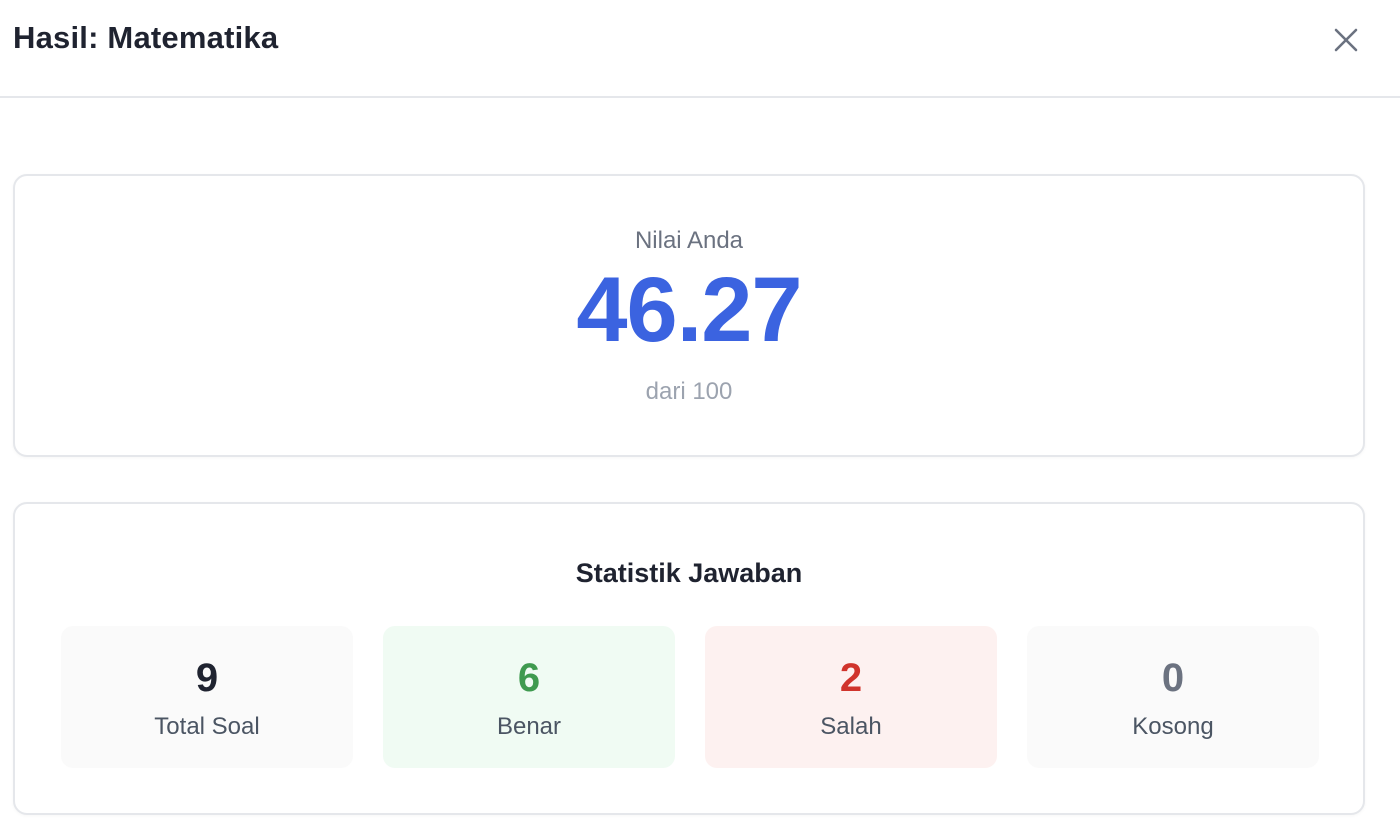  I want to click on stat-wrong-label: Salah, so click(851, 726).